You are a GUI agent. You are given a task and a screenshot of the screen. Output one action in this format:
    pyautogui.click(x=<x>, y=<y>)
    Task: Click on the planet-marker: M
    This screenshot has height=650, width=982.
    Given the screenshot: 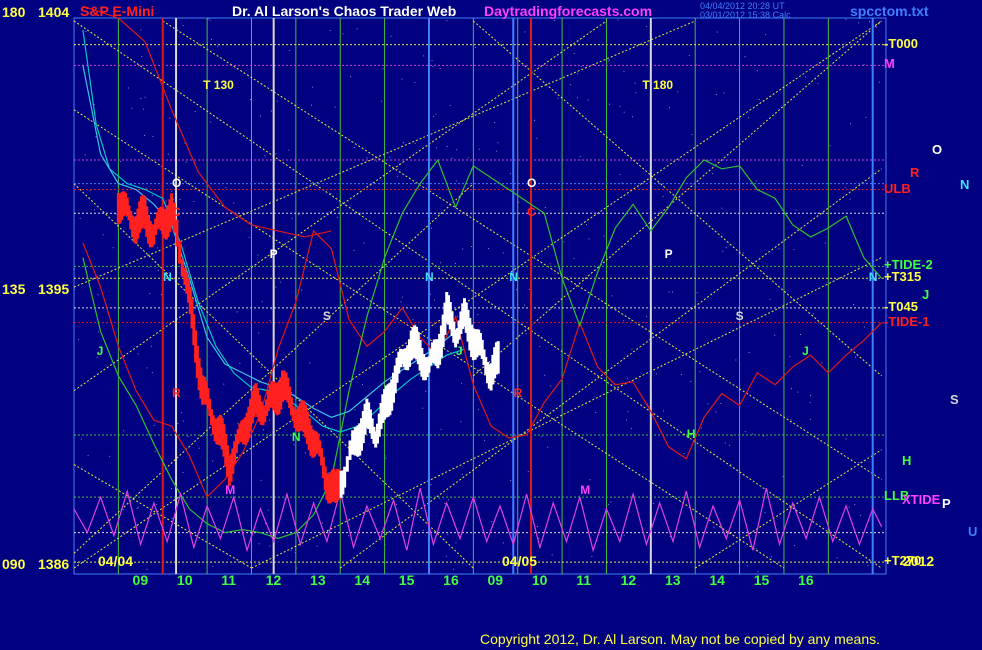 What is the action you would take?
    pyautogui.click(x=585, y=490)
    